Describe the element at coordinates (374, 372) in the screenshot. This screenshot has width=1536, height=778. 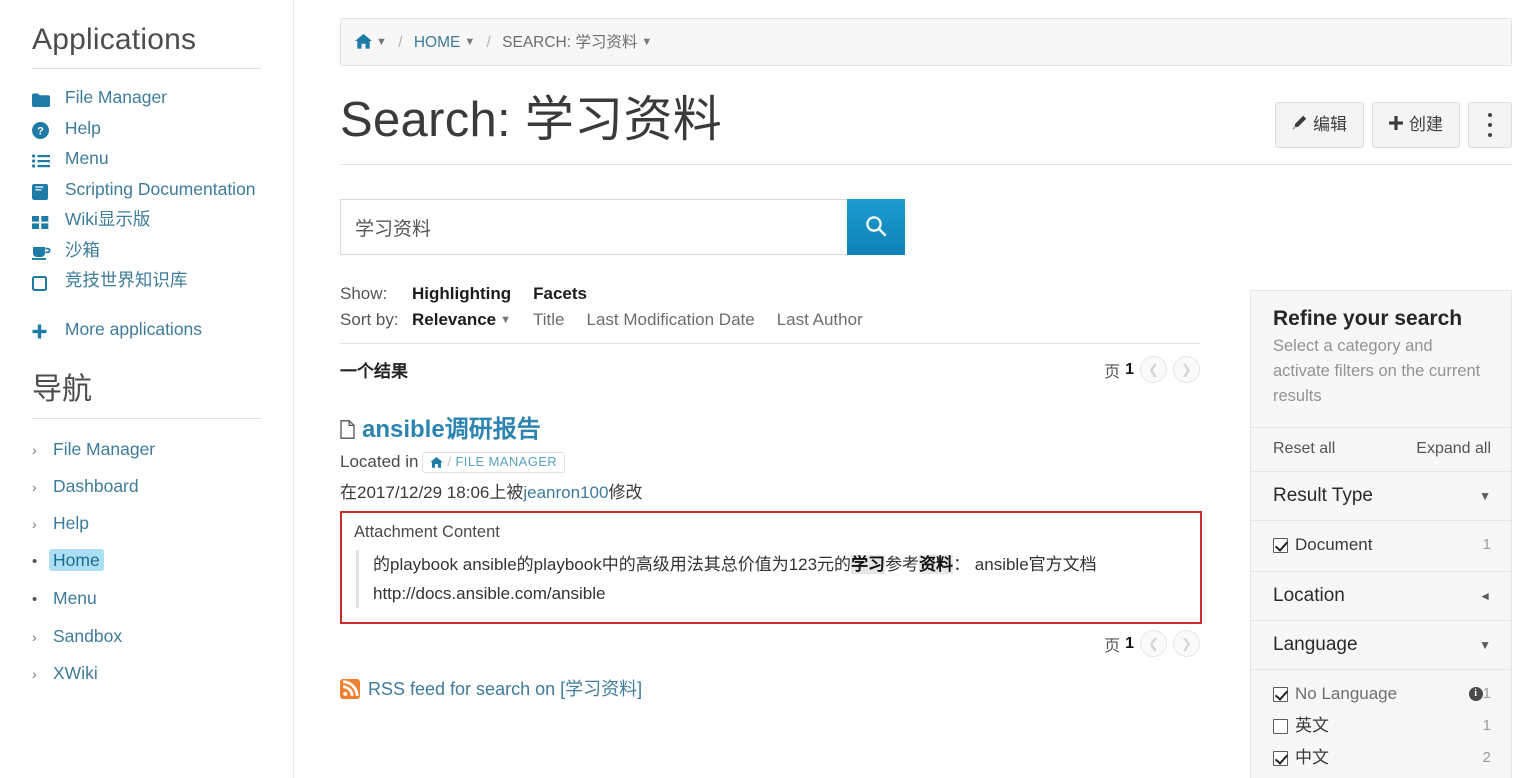
I see `result-count: 一个结果` at that location.